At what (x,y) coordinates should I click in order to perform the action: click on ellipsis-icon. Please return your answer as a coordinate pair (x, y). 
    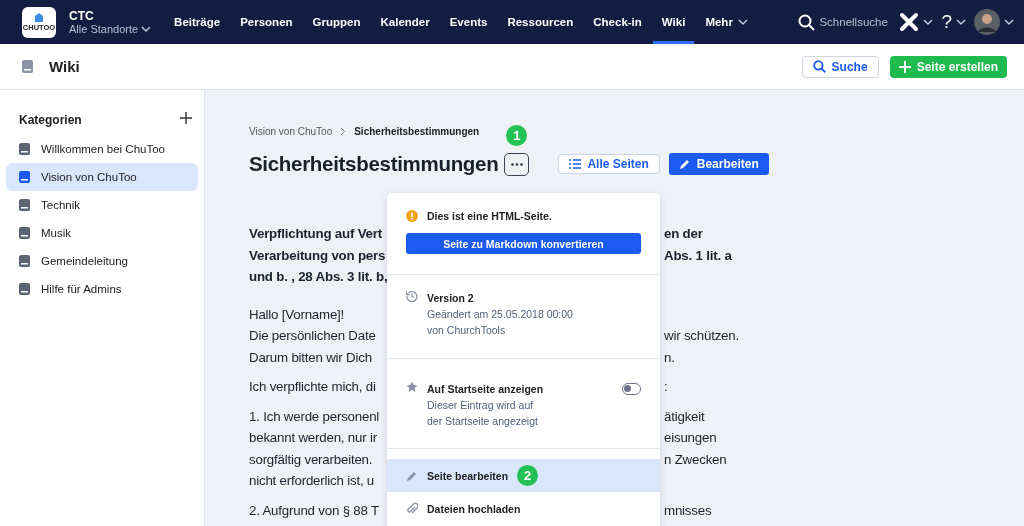
    Looking at the image, I should click on (516, 164).